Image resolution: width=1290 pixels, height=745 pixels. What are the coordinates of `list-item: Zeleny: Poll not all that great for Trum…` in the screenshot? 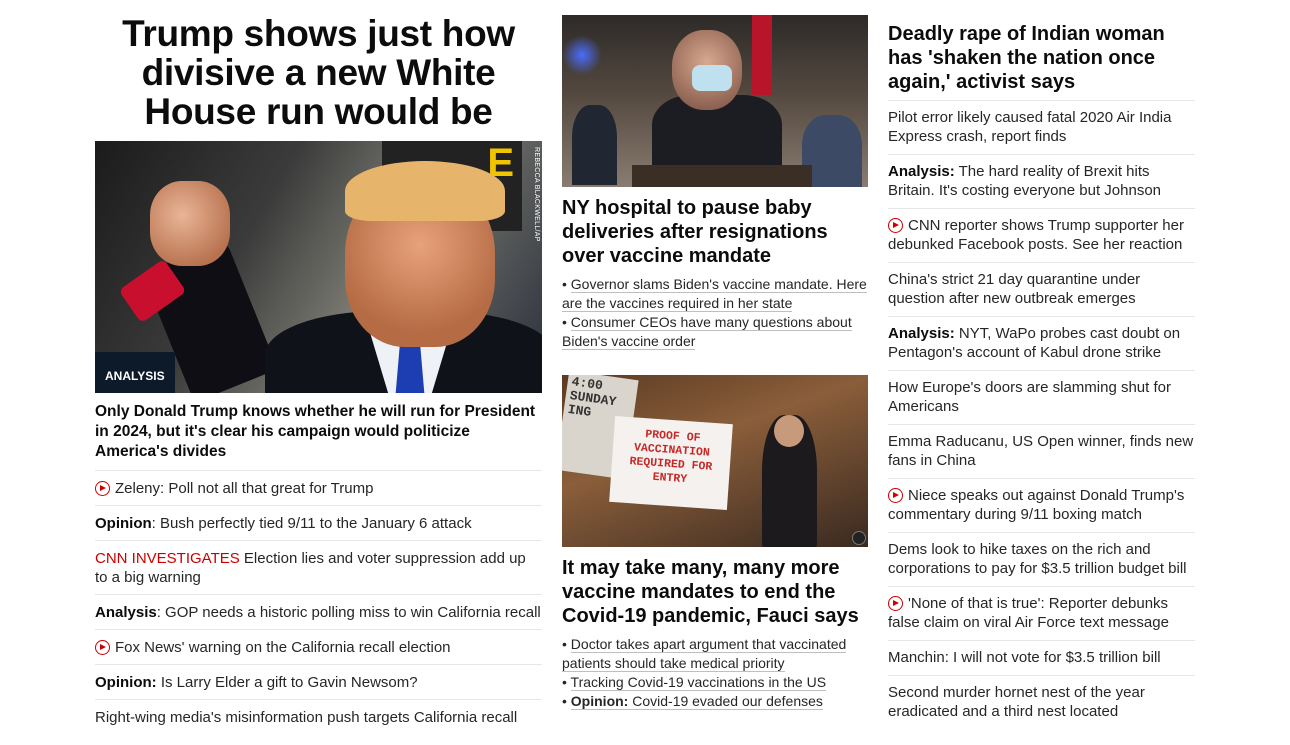 It's located at (318, 487).